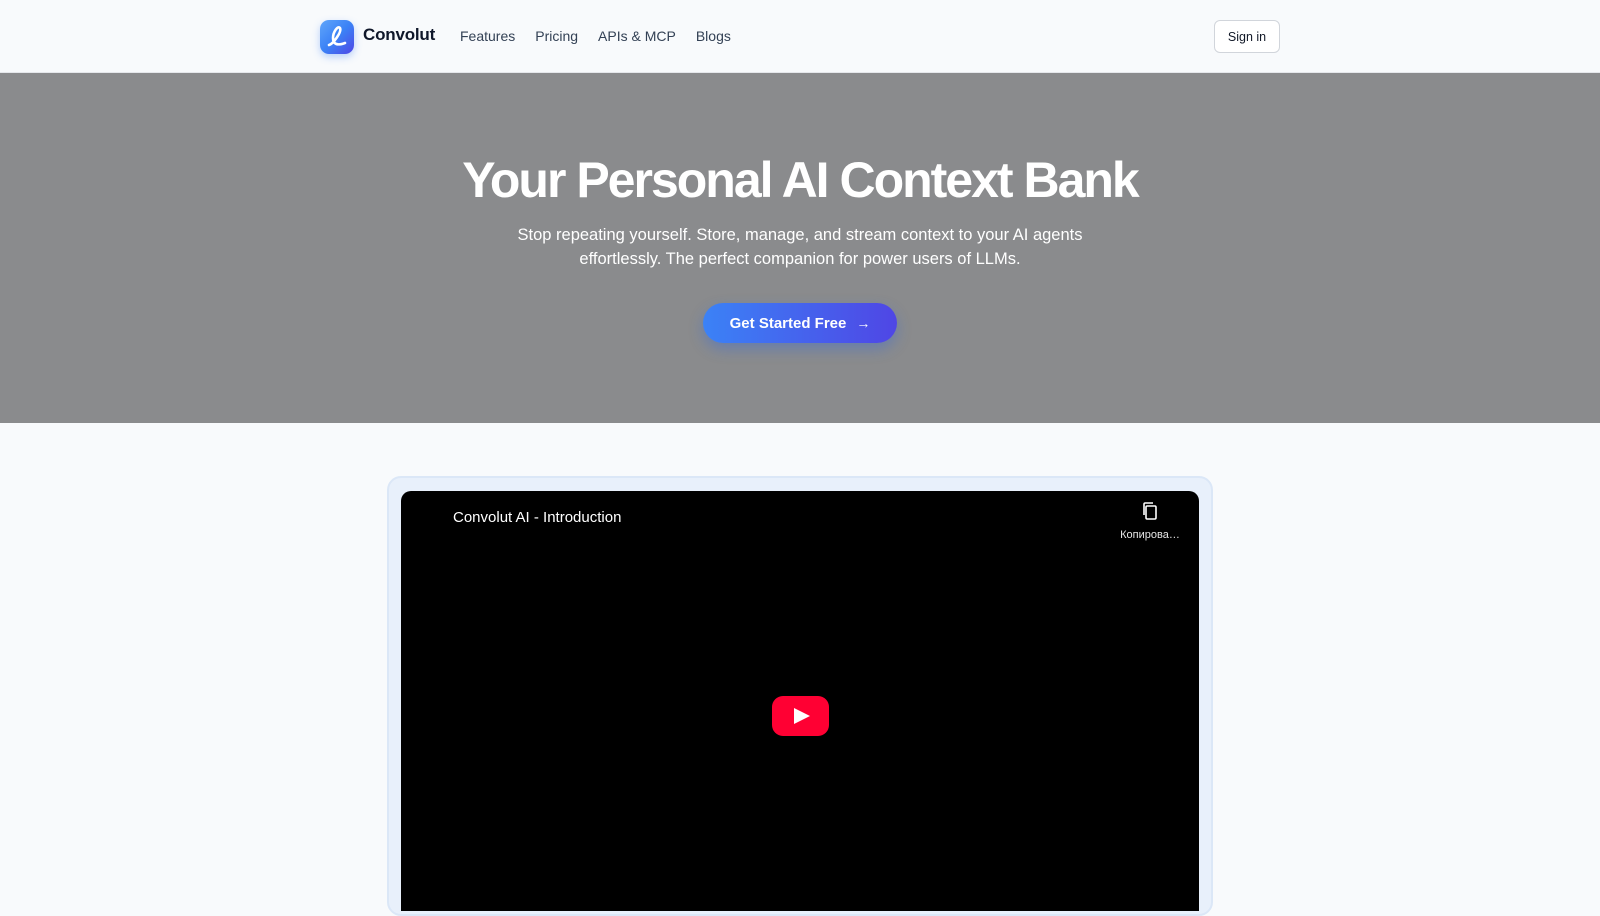  I want to click on main-nav: Features Pricing APIs & MCP Blogs, so click(595, 36).